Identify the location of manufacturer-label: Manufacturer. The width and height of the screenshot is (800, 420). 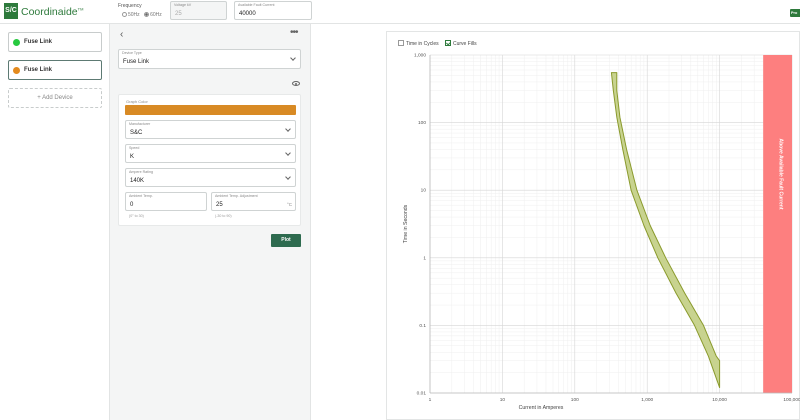
(140, 124).